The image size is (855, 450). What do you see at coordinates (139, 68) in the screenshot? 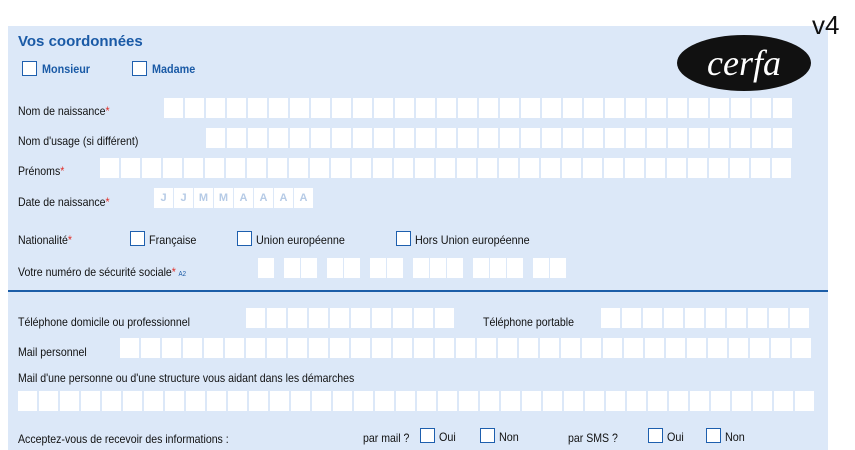
I see `madame-checkbox` at bounding box center [139, 68].